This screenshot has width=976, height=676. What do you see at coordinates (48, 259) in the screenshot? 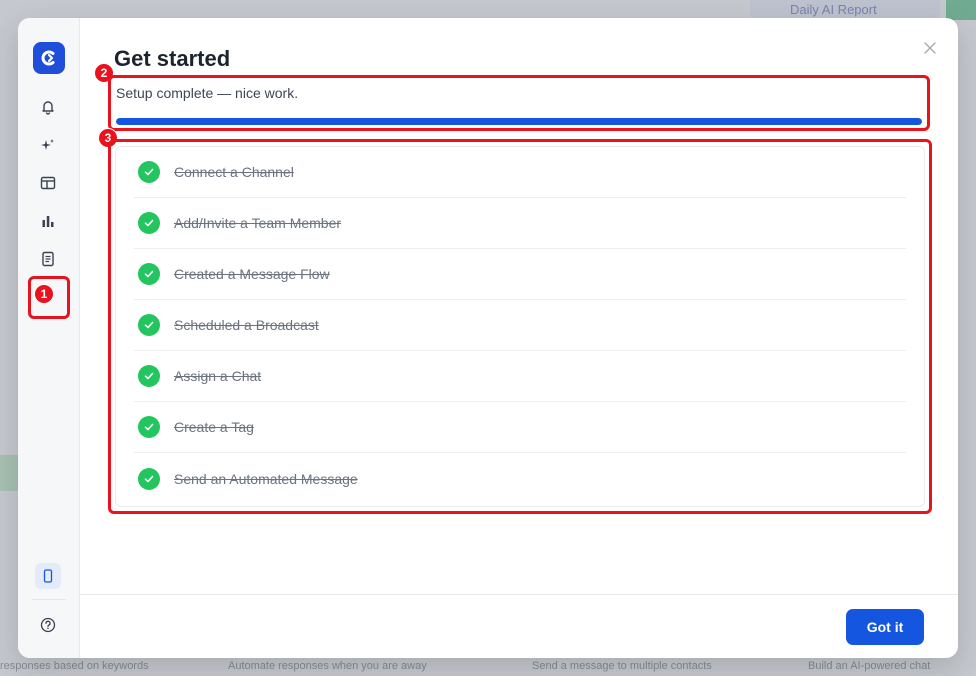
I see `document-icon` at bounding box center [48, 259].